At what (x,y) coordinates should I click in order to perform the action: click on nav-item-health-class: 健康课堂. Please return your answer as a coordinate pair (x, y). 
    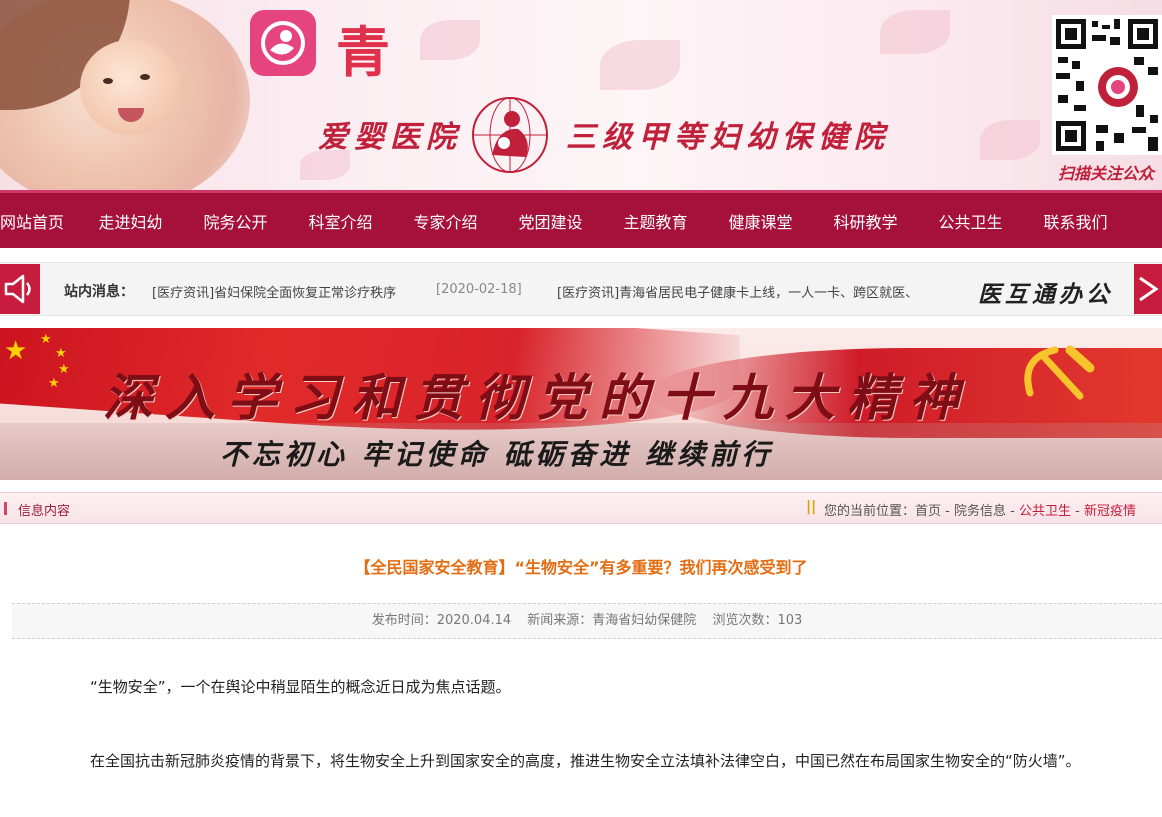
    Looking at the image, I should click on (760, 221).